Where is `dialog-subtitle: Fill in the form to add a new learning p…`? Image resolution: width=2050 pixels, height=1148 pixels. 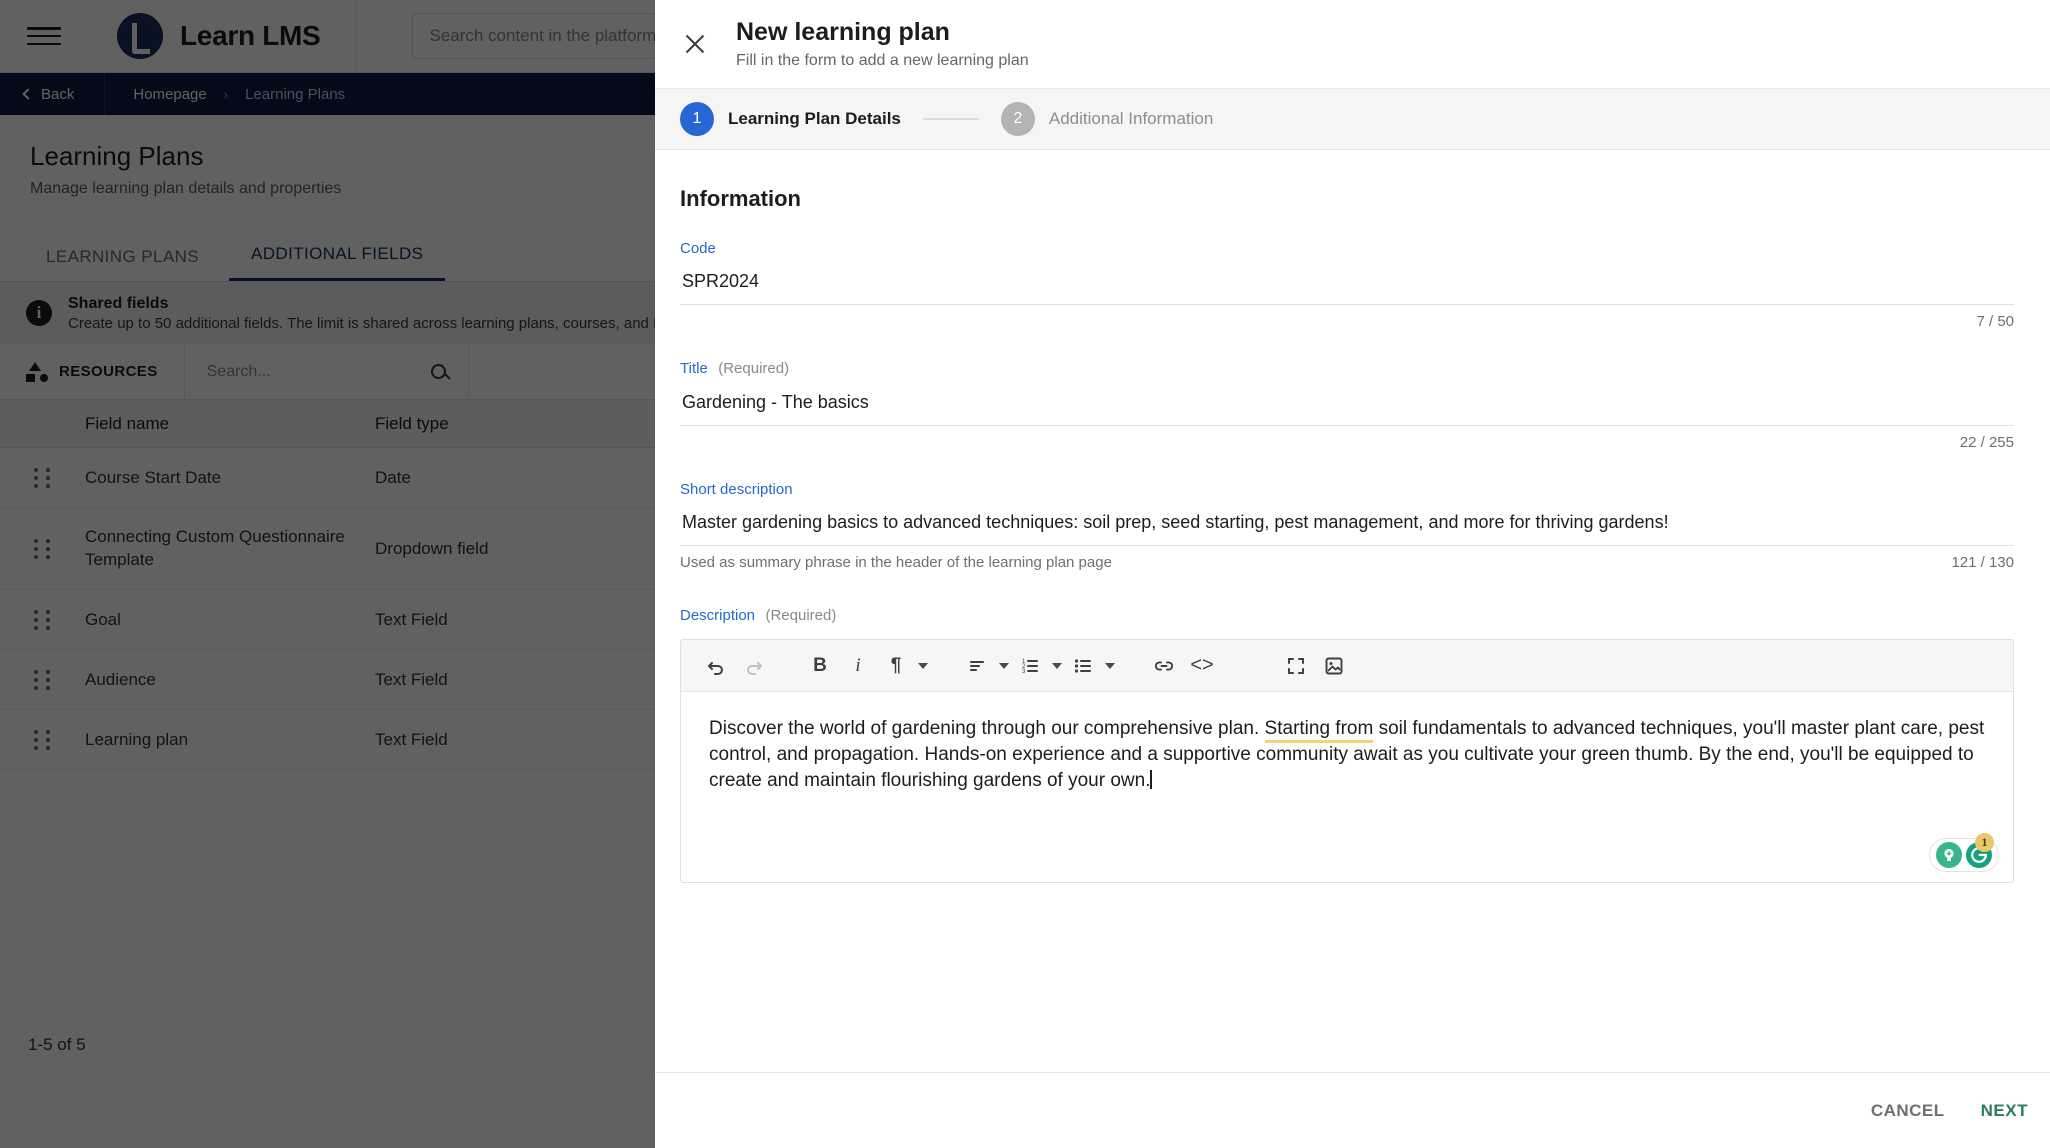
dialog-subtitle: Fill in the form to add a new learning p… is located at coordinates (882, 60).